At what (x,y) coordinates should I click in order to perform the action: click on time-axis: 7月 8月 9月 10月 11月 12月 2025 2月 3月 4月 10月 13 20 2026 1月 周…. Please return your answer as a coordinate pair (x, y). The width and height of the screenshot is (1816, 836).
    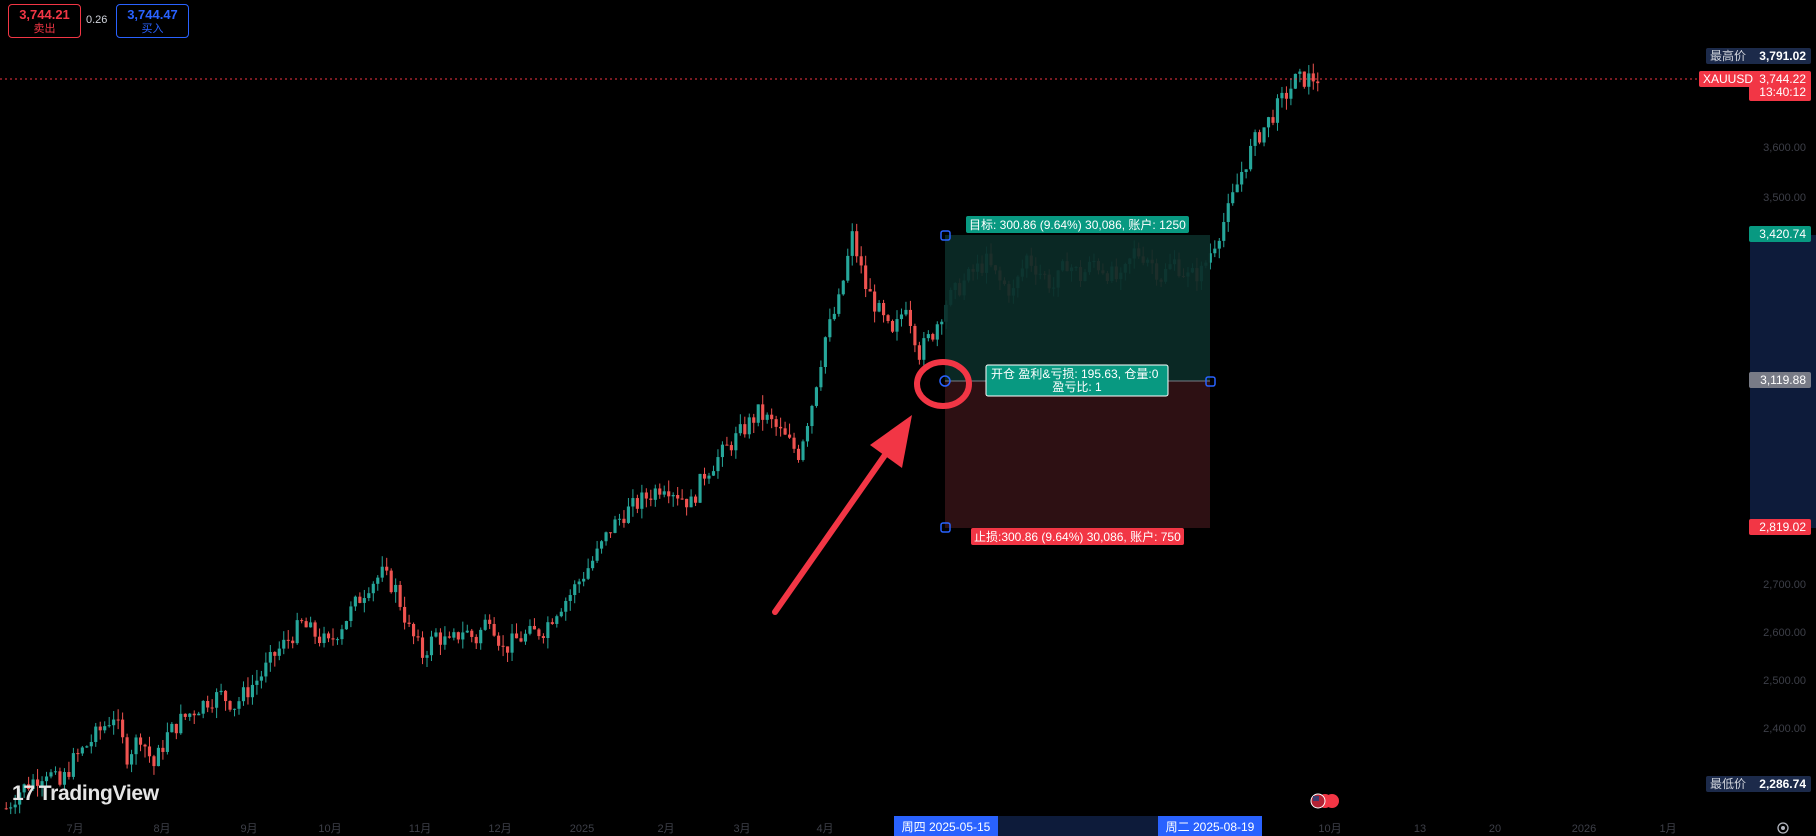
    Looking at the image, I should click on (873, 826).